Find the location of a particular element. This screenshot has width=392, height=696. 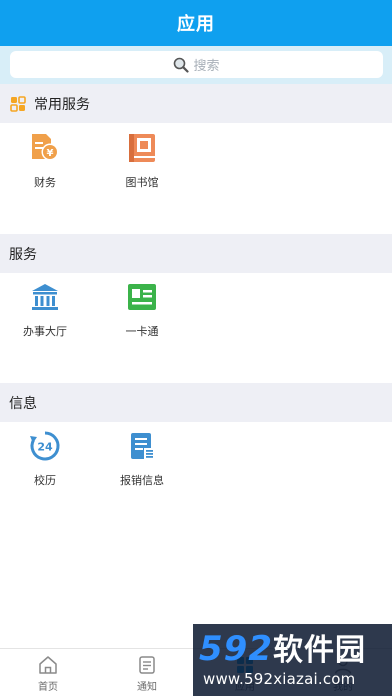

app-item-label: 办事大厅 is located at coordinates (45, 331).